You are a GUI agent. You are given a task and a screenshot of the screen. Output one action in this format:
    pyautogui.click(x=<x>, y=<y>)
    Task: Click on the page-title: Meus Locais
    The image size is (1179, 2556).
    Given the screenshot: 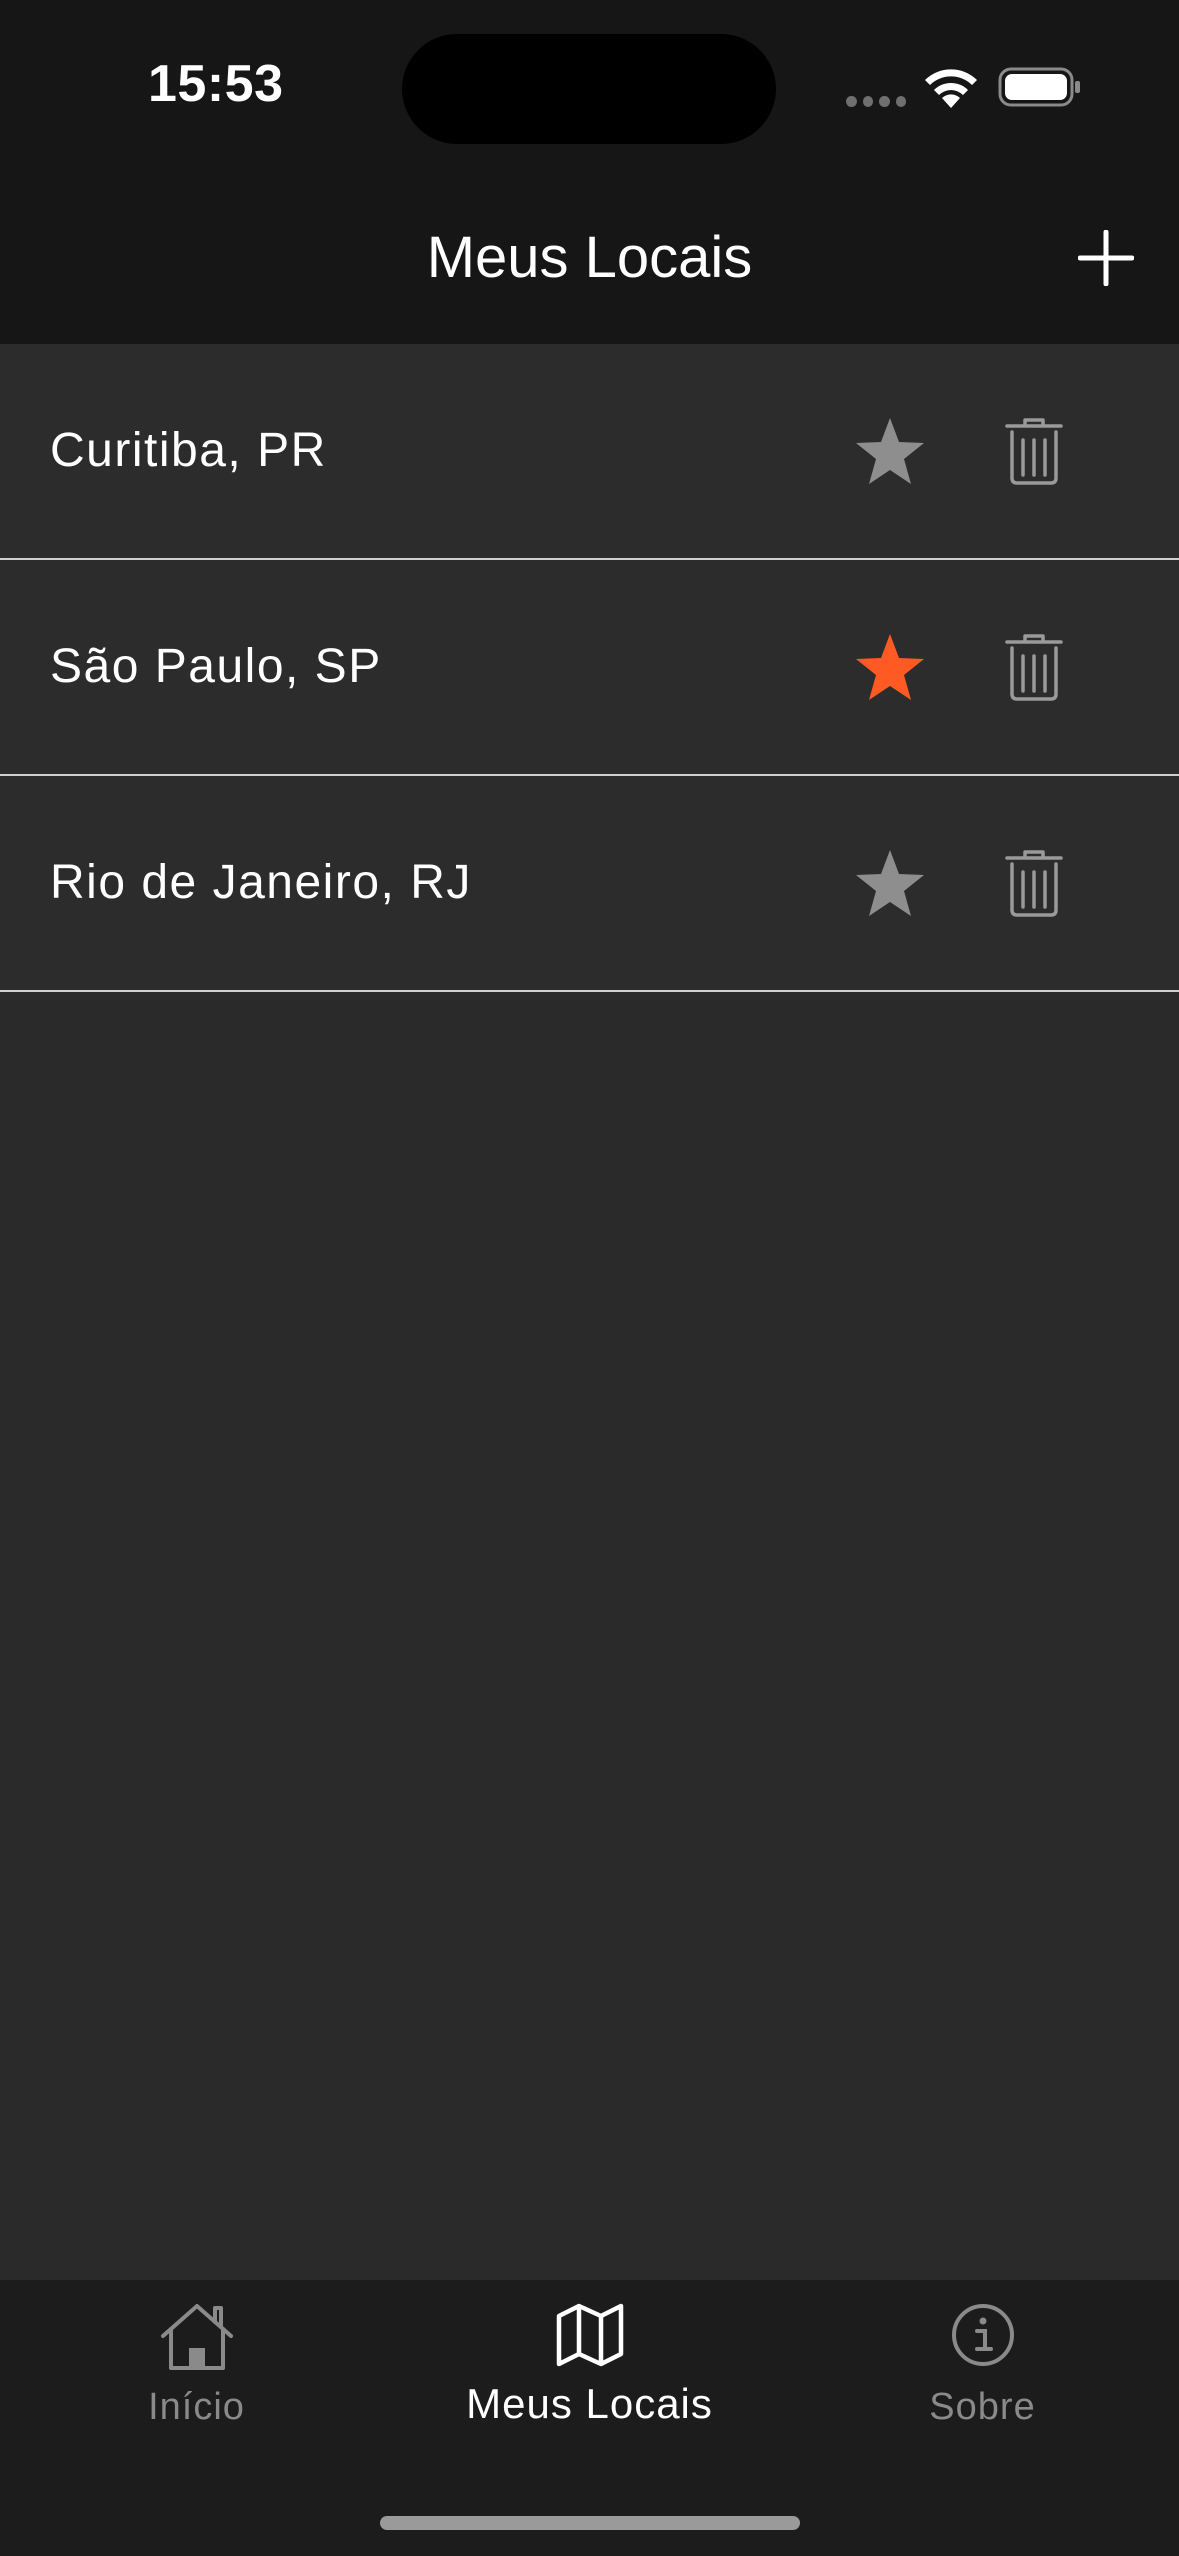 What is the action you would take?
    pyautogui.click(x=589, y=257)
    